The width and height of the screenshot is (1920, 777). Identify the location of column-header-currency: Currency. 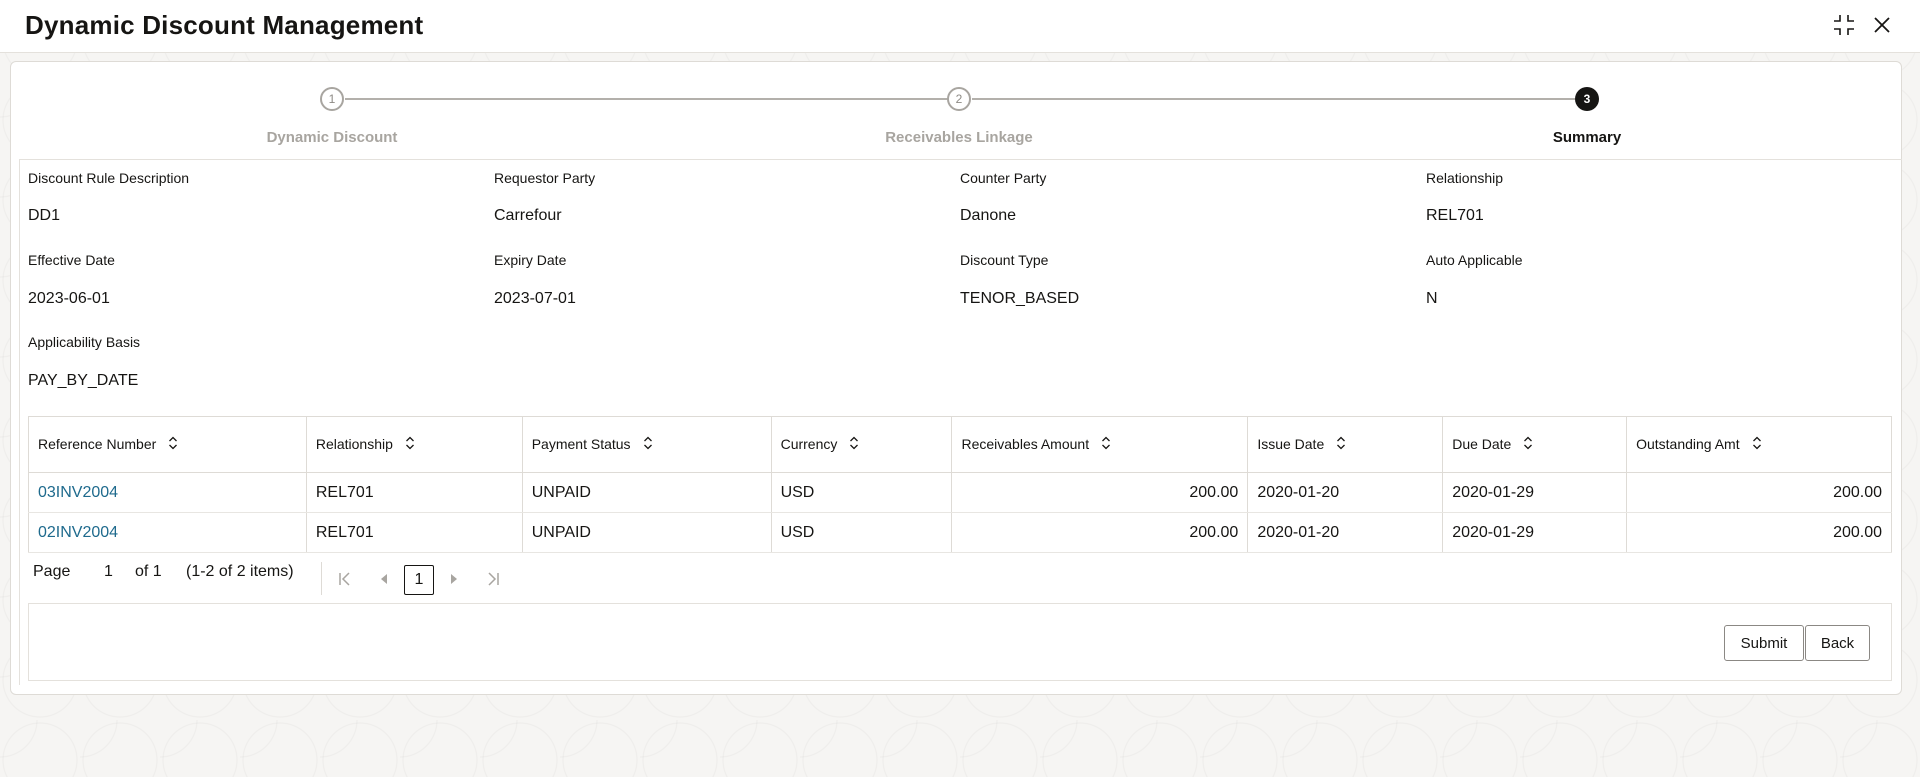
(862, 444).